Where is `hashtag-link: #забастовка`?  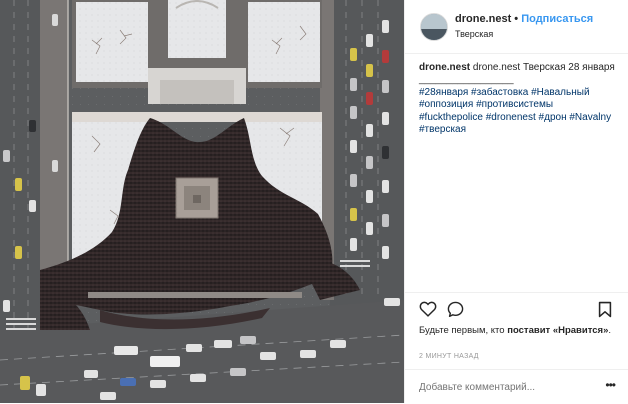
hashtag-link: #забастовка is located at coordinates (499, 92).